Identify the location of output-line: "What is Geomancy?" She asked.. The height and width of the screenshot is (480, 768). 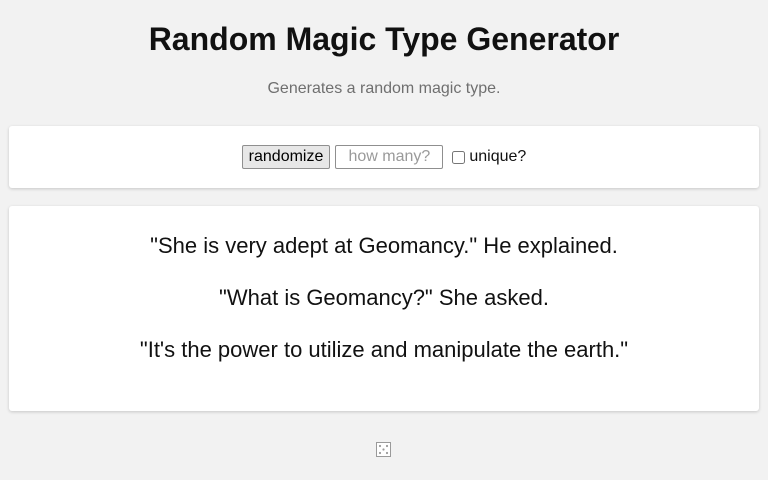
(384, 297).